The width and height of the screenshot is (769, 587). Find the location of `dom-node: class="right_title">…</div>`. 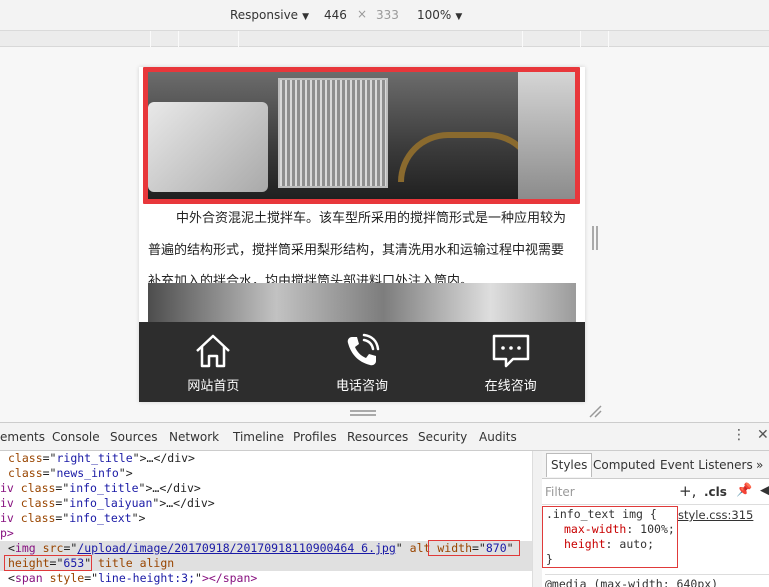

dom-node: class="right_title">…</div> is located at coordinates (101, 458).